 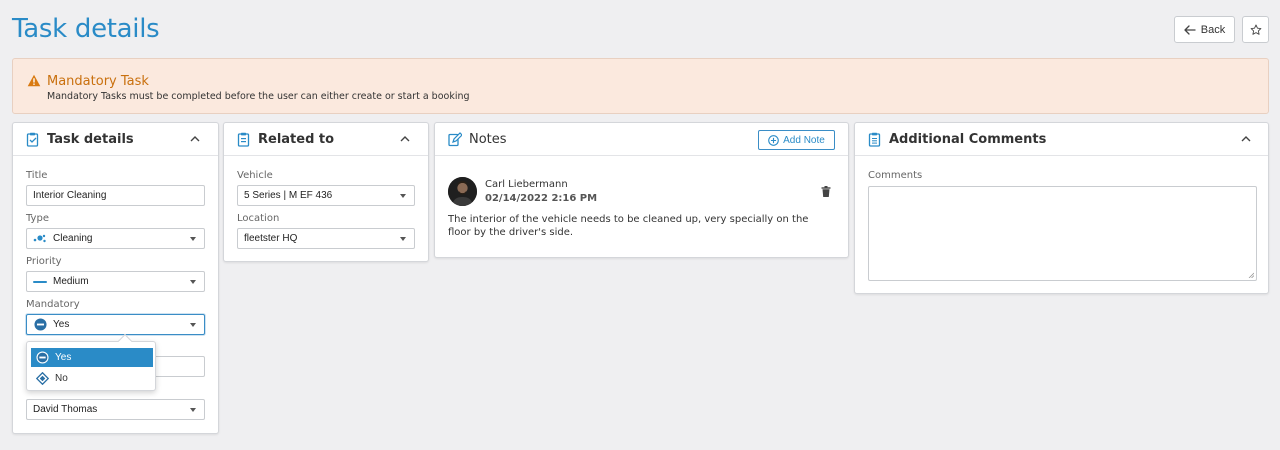 I want to click on mandatory-dropdown: Yes No, so click(x=91, y=362).